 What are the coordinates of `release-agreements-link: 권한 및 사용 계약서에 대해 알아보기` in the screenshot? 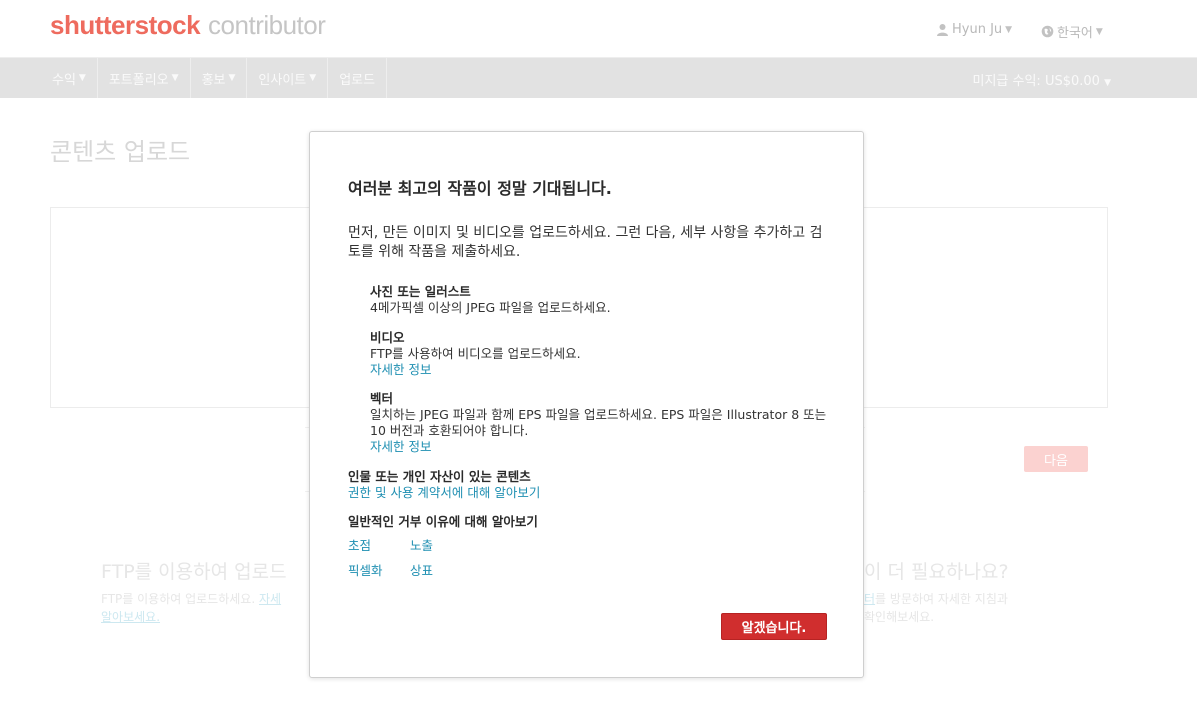 It's located at (444, 493).